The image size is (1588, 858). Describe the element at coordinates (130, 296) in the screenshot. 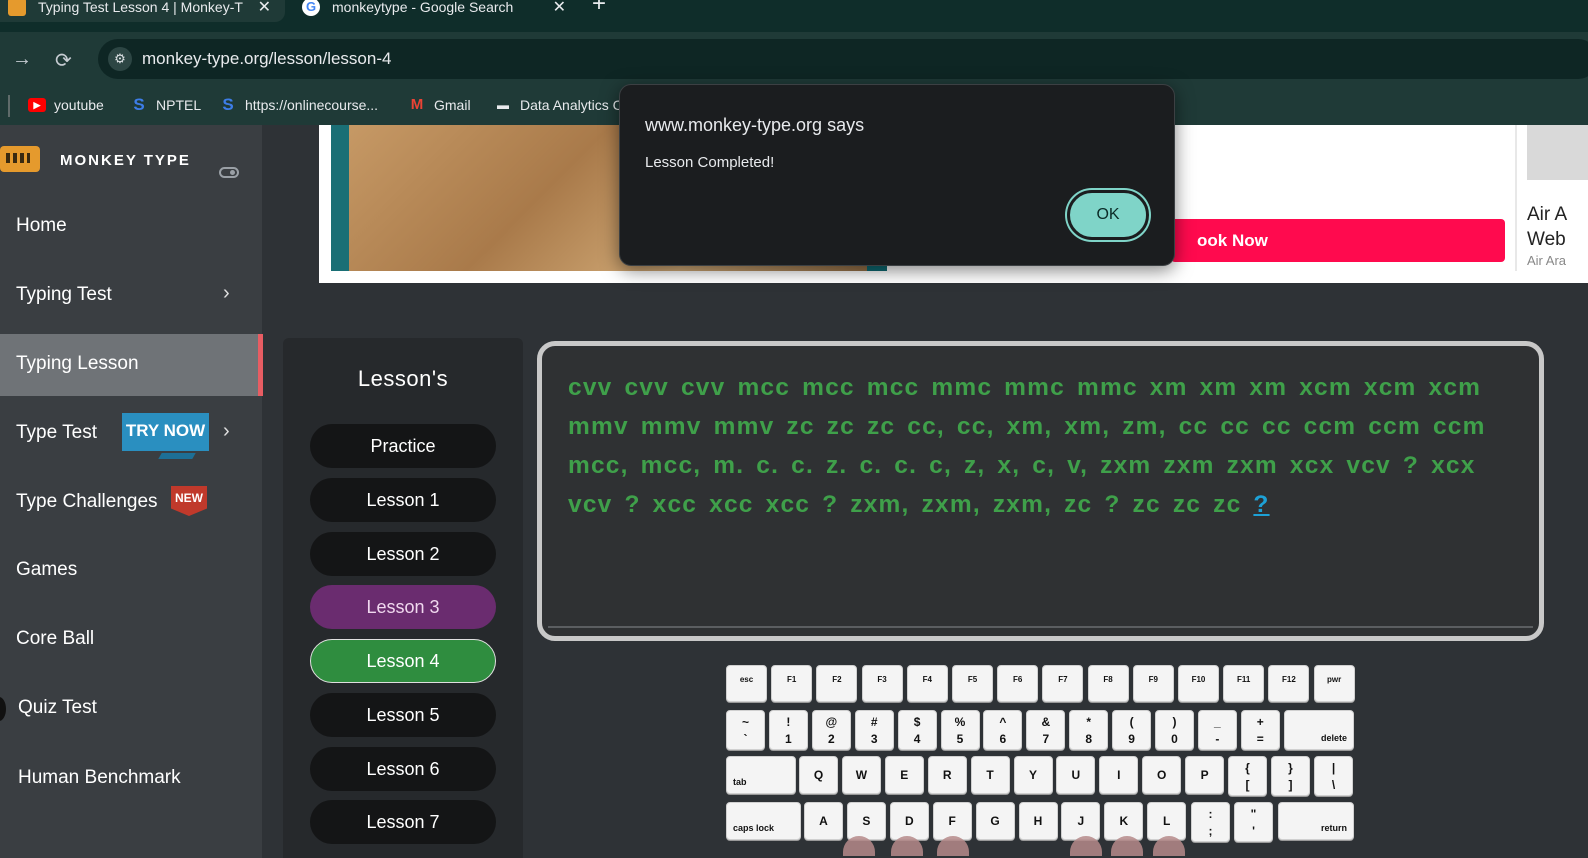

I see `sidebar-item-typing-test: Typing Test ›` at that location.